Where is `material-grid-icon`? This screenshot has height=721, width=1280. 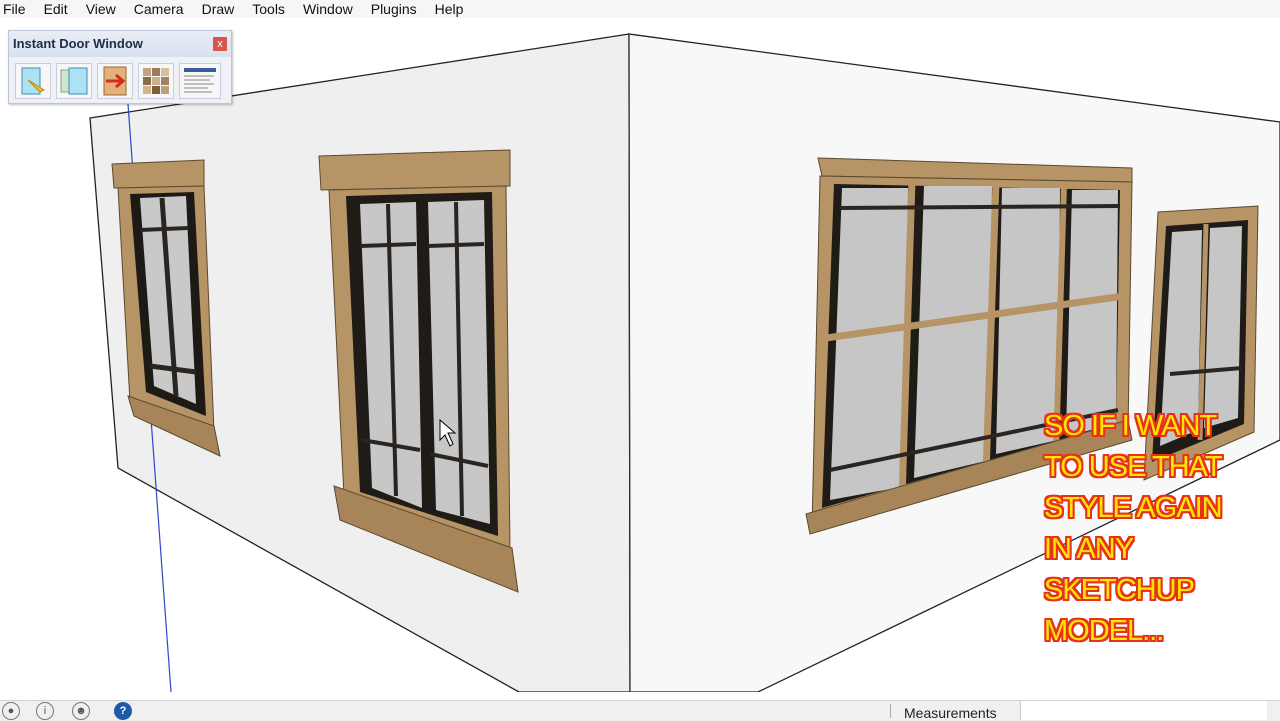 material-grid-icon is located at coordinates (156, 81).